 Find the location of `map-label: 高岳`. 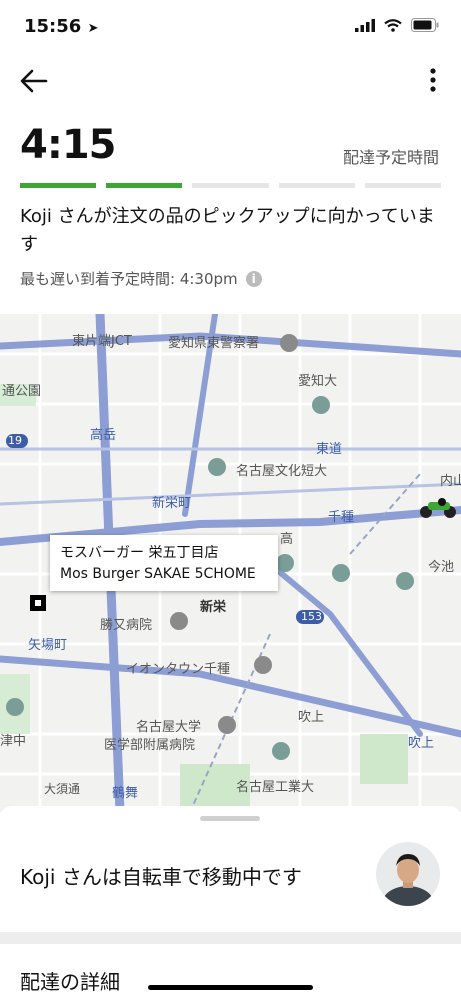

map-label: 高岳 is located at coordinates (103, 435).